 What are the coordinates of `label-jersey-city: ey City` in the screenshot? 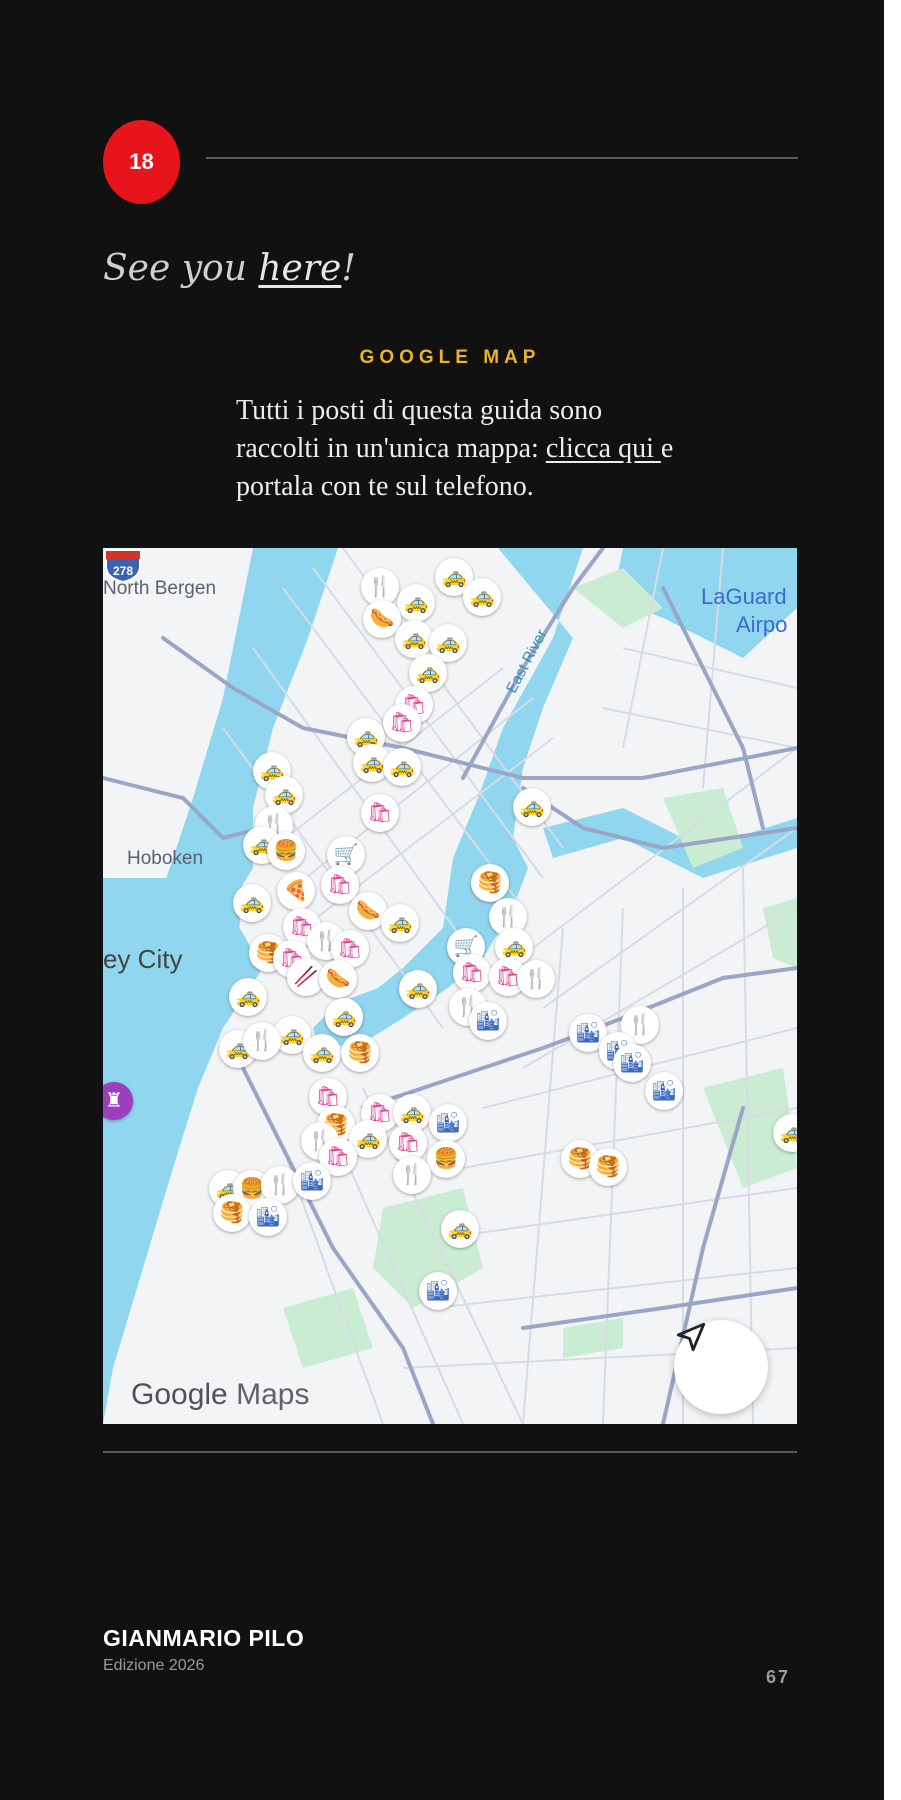 It's located at (143, 959).